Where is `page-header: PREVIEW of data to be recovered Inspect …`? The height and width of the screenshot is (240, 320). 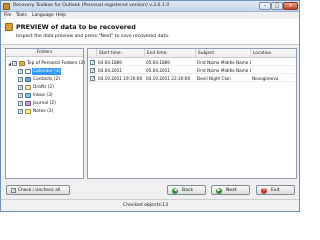
page-header: PREVIEW of data to be recovered Inspect … is located at coordinates (150, 32).